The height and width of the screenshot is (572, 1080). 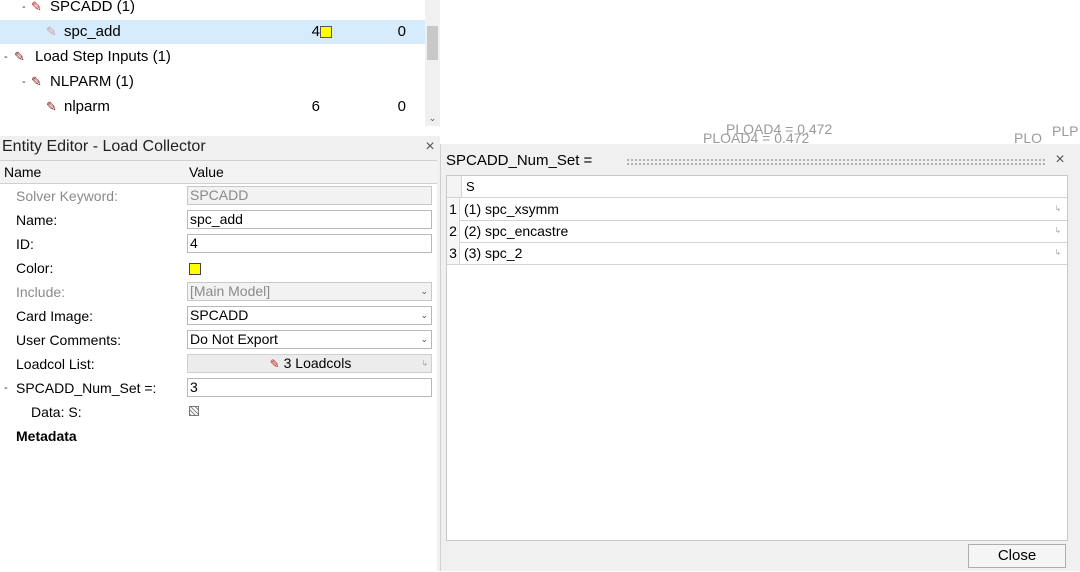 I want to click on property-label: Card Image:, so click(x=55, y=316).